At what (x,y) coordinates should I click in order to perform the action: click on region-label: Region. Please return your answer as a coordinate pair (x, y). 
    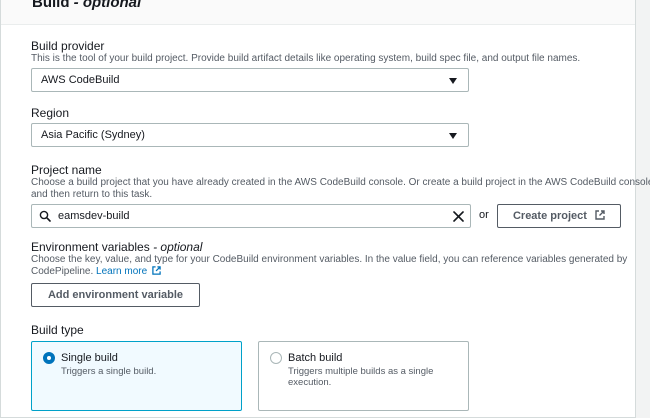
    Looking at the image, I should click on (50, 113).